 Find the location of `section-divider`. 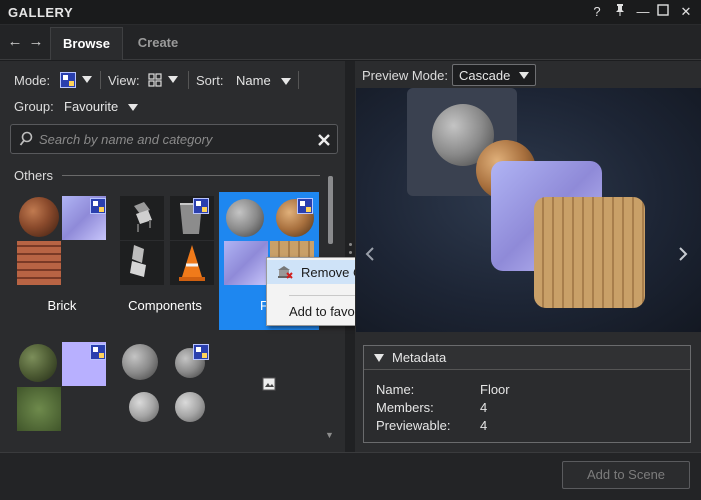

section-divider is located at coordinates (191, 175).